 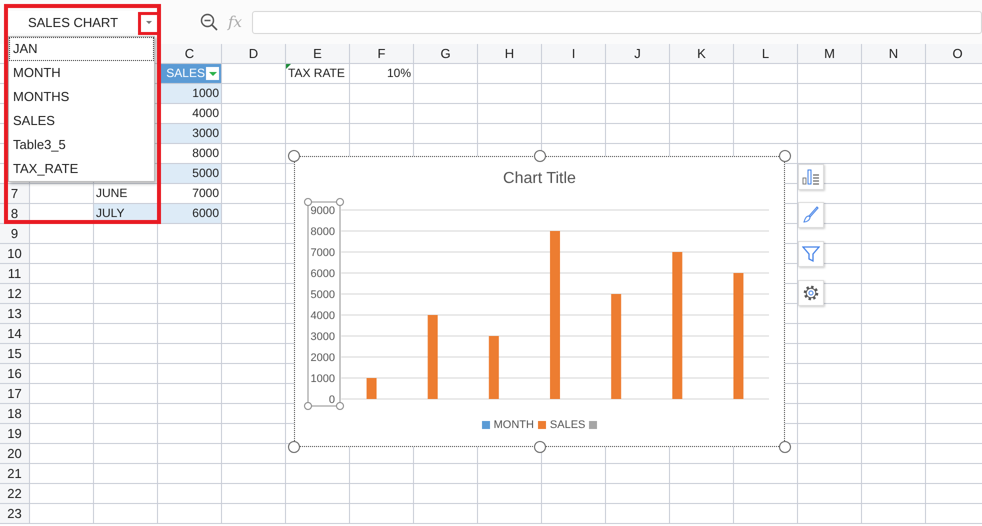 I want to click on row-header: 21, so click(x=15, y=474).